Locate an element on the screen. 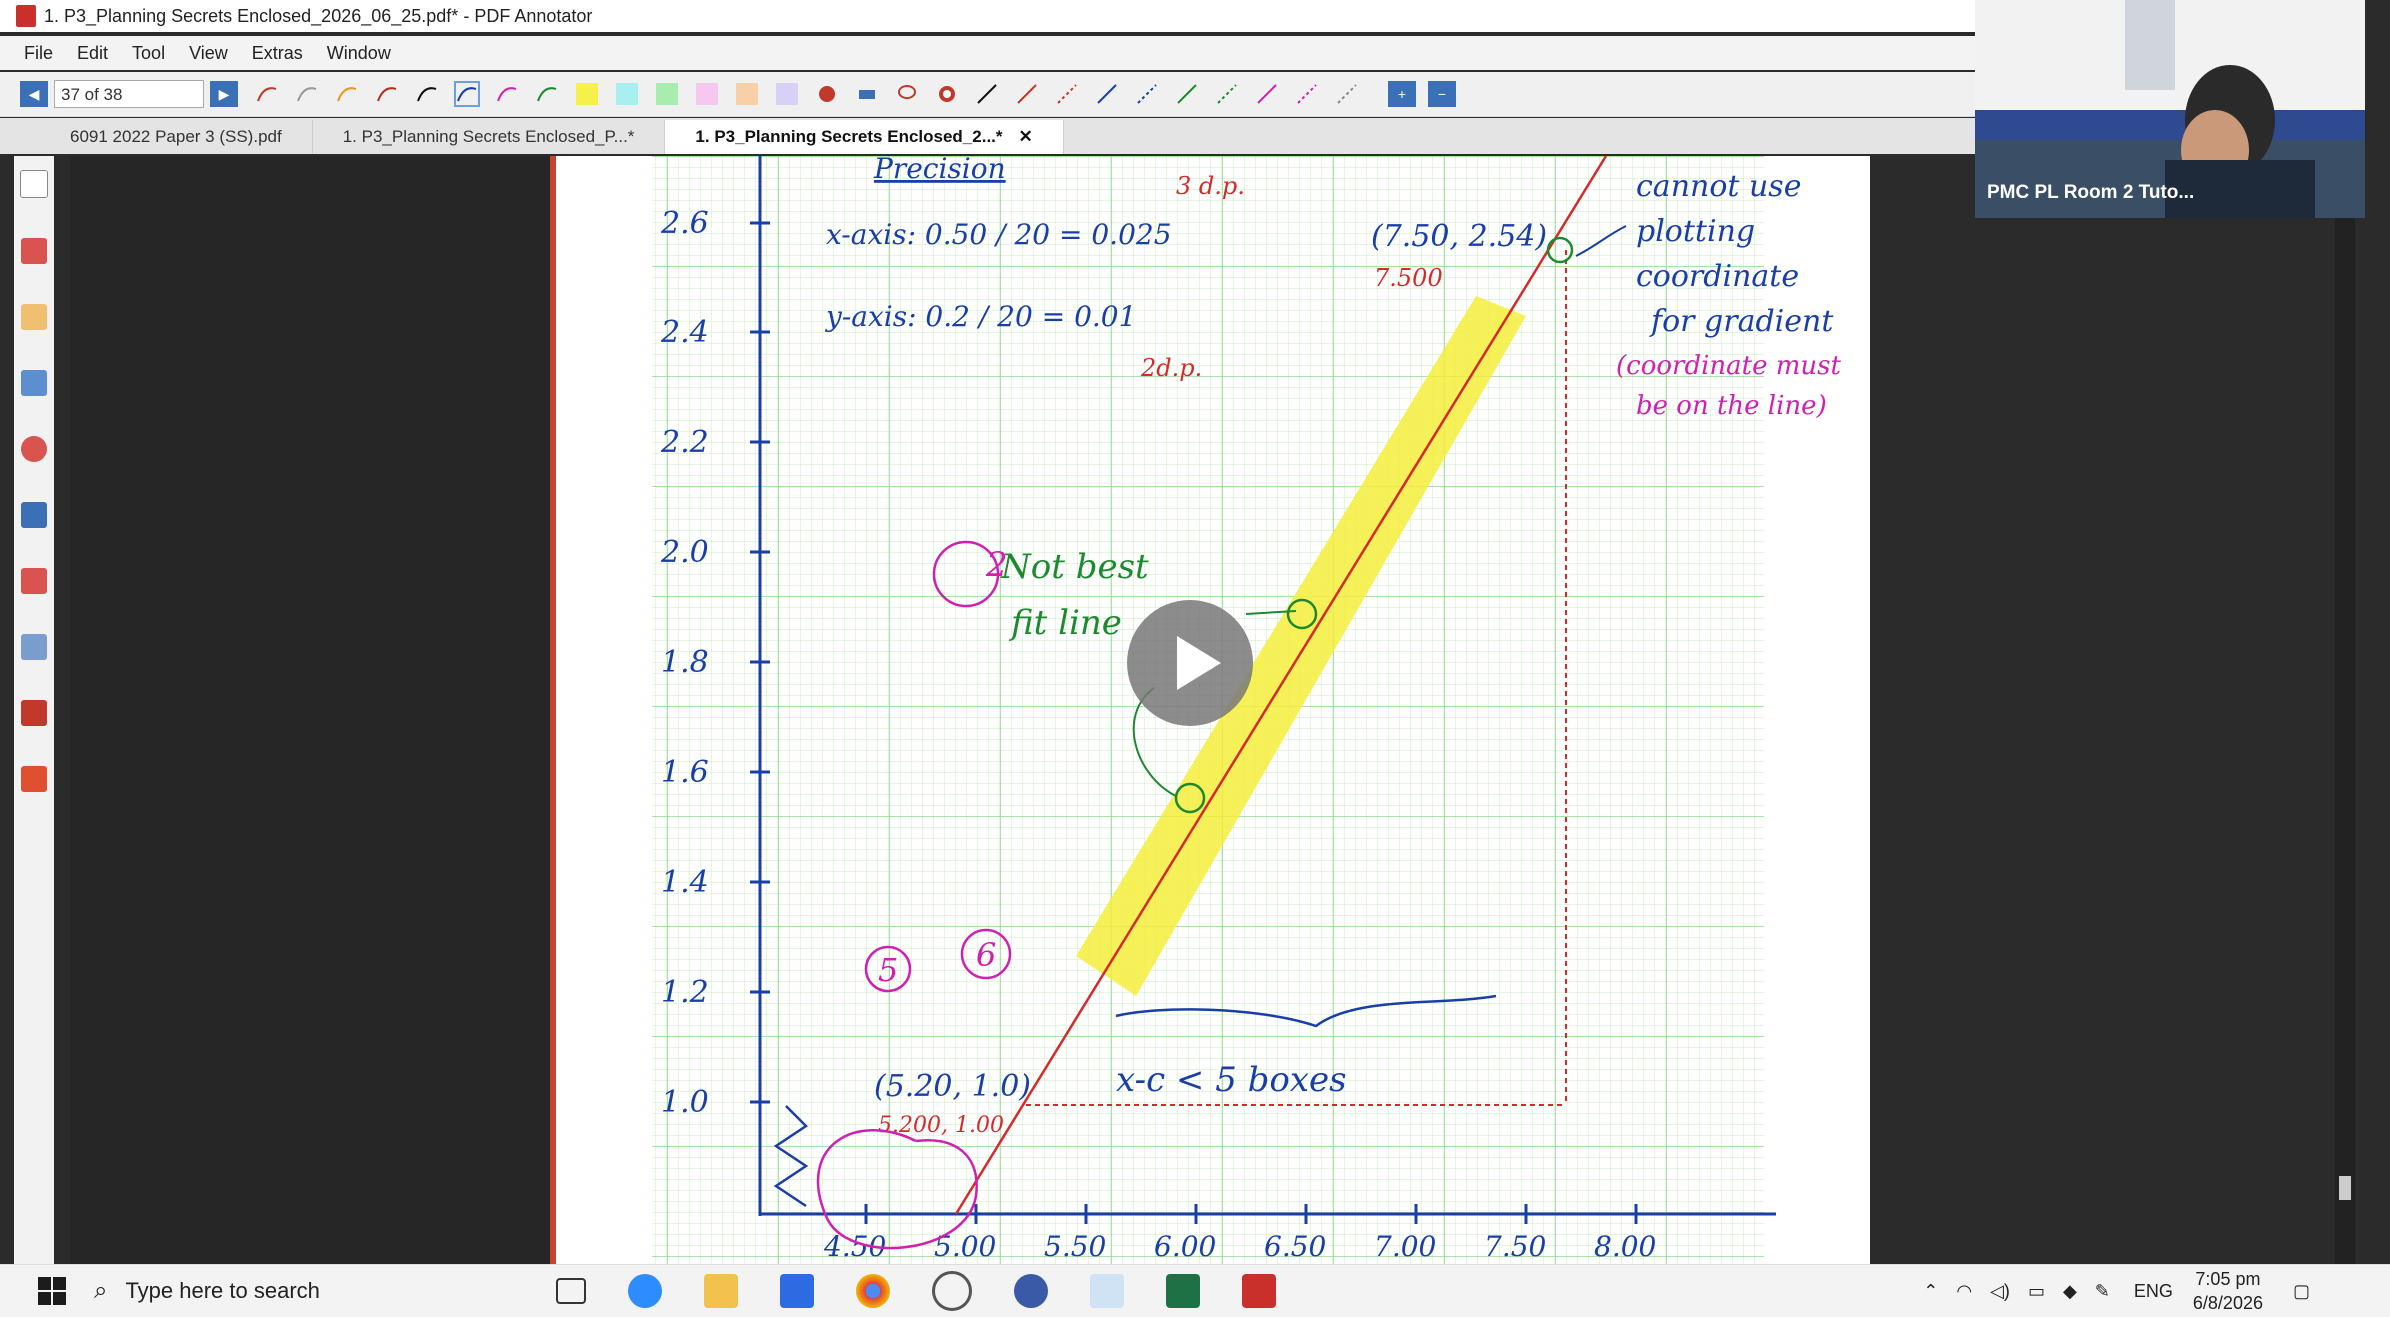  highlighter-green-icon is located at coordinates (667, 94).